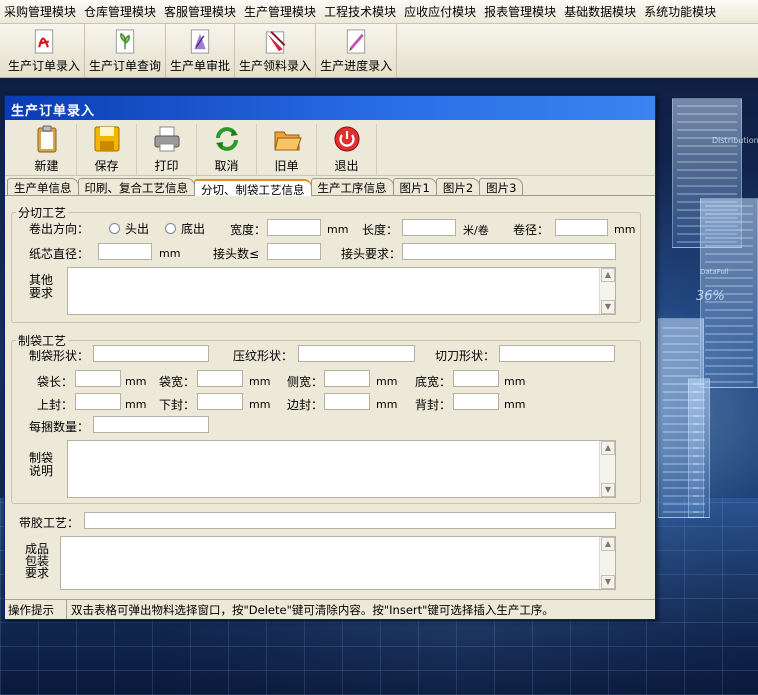 This screenshot has width=758, height=695. I want to click on production-order-query-button: 生产订单查询, so click(126, 50).